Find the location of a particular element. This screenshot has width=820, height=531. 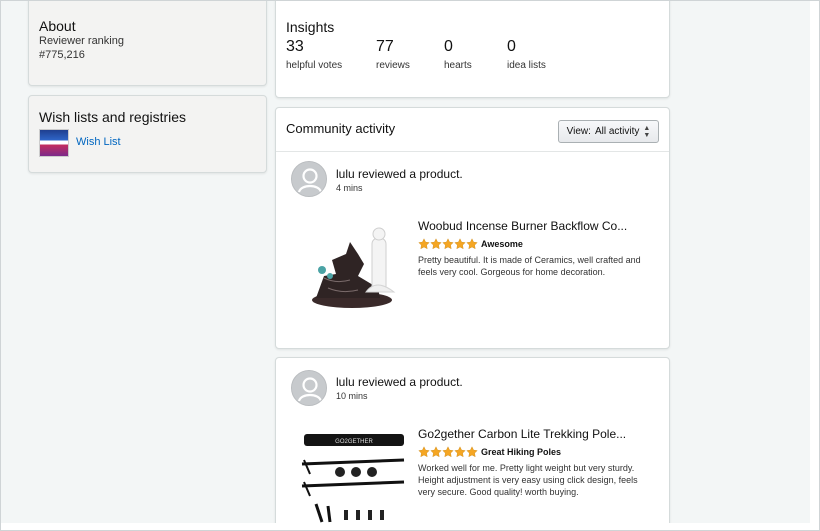

page-bottom-margin is located at coordinates (410, 526).